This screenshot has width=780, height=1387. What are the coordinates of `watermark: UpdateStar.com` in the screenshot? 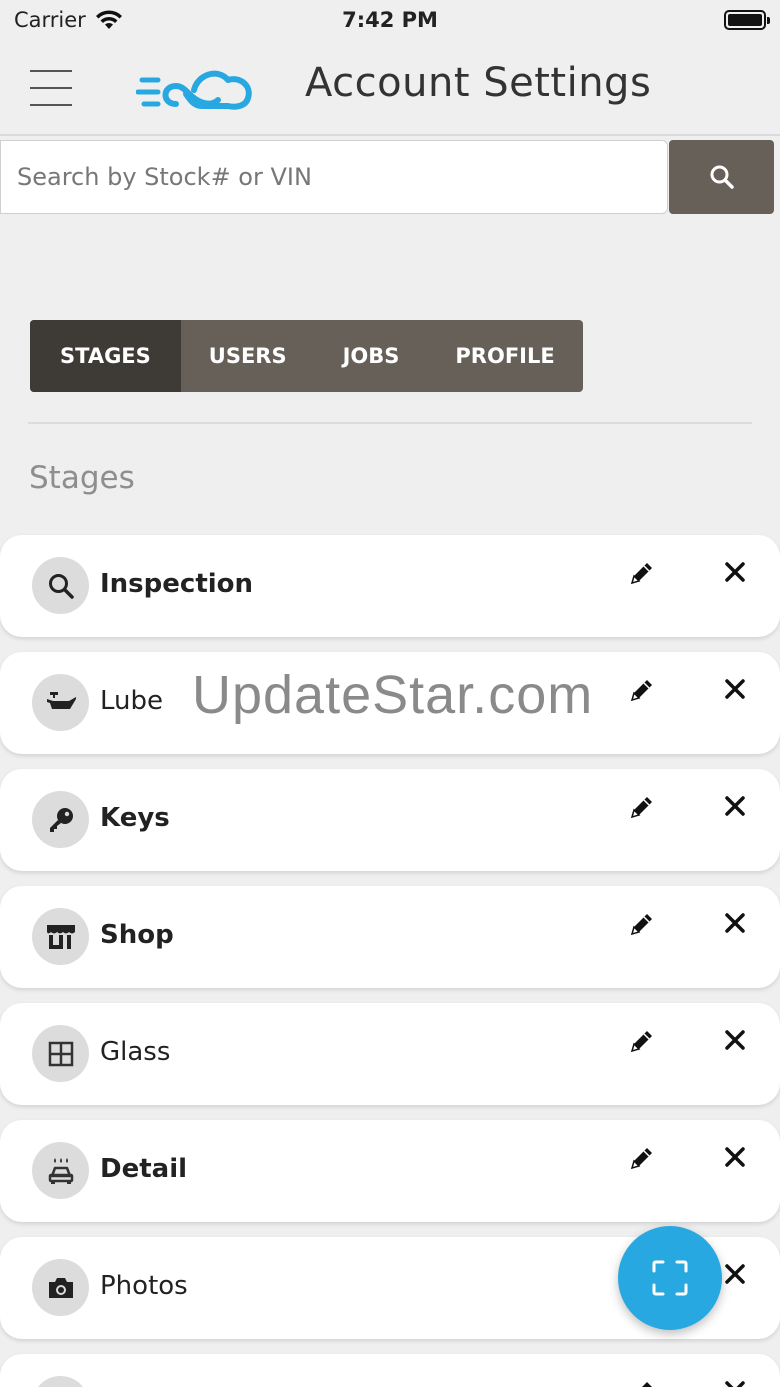 It's located at (393, 695).